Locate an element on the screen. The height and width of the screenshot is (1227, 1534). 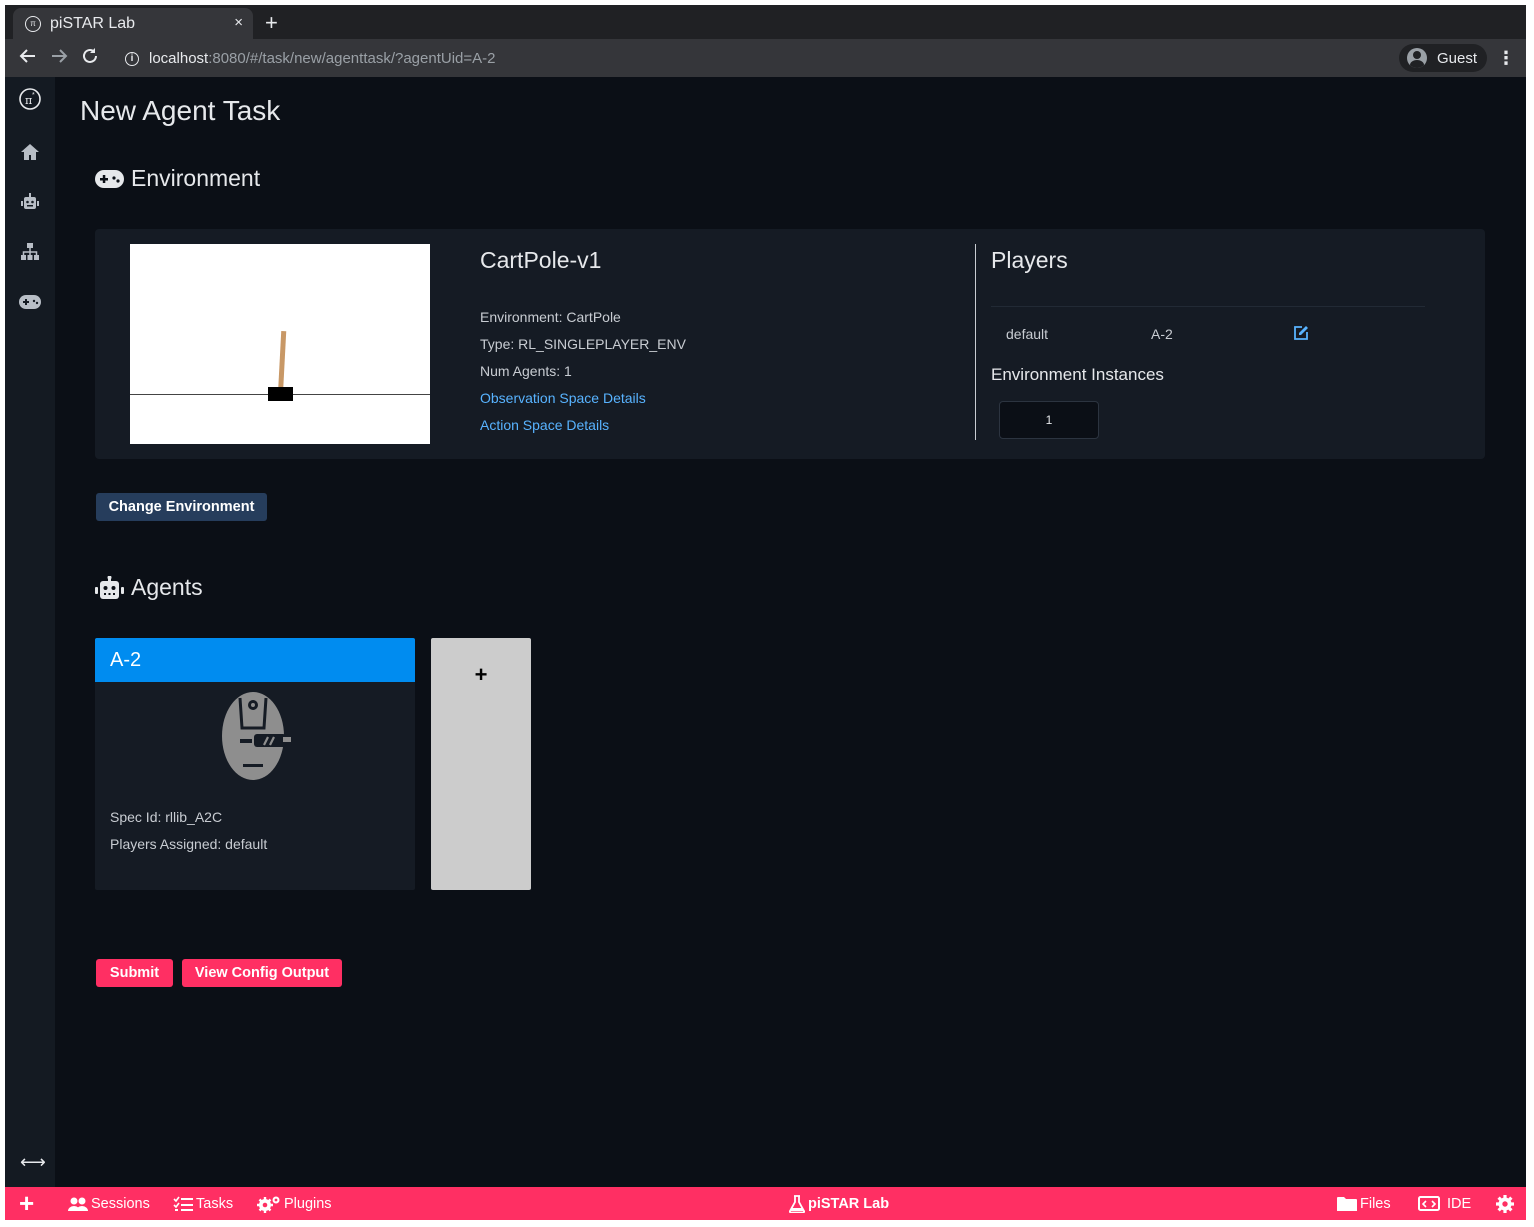
folder-icon is located at coordinates (1347, 1204).